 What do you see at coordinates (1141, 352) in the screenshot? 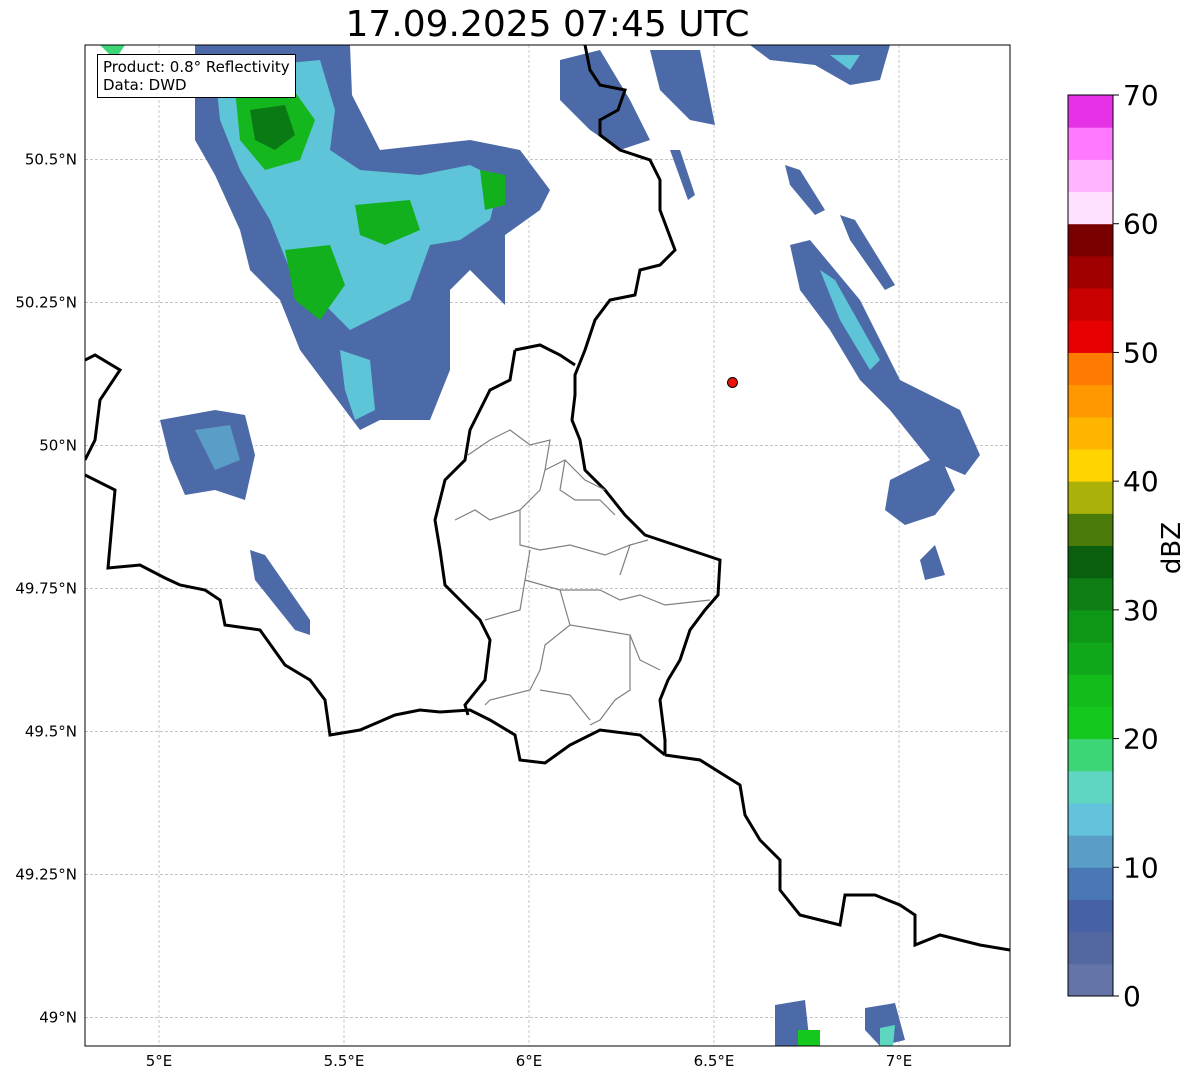
I see `colorbar-tick-label: 50` at bounding box center [1141, 352].